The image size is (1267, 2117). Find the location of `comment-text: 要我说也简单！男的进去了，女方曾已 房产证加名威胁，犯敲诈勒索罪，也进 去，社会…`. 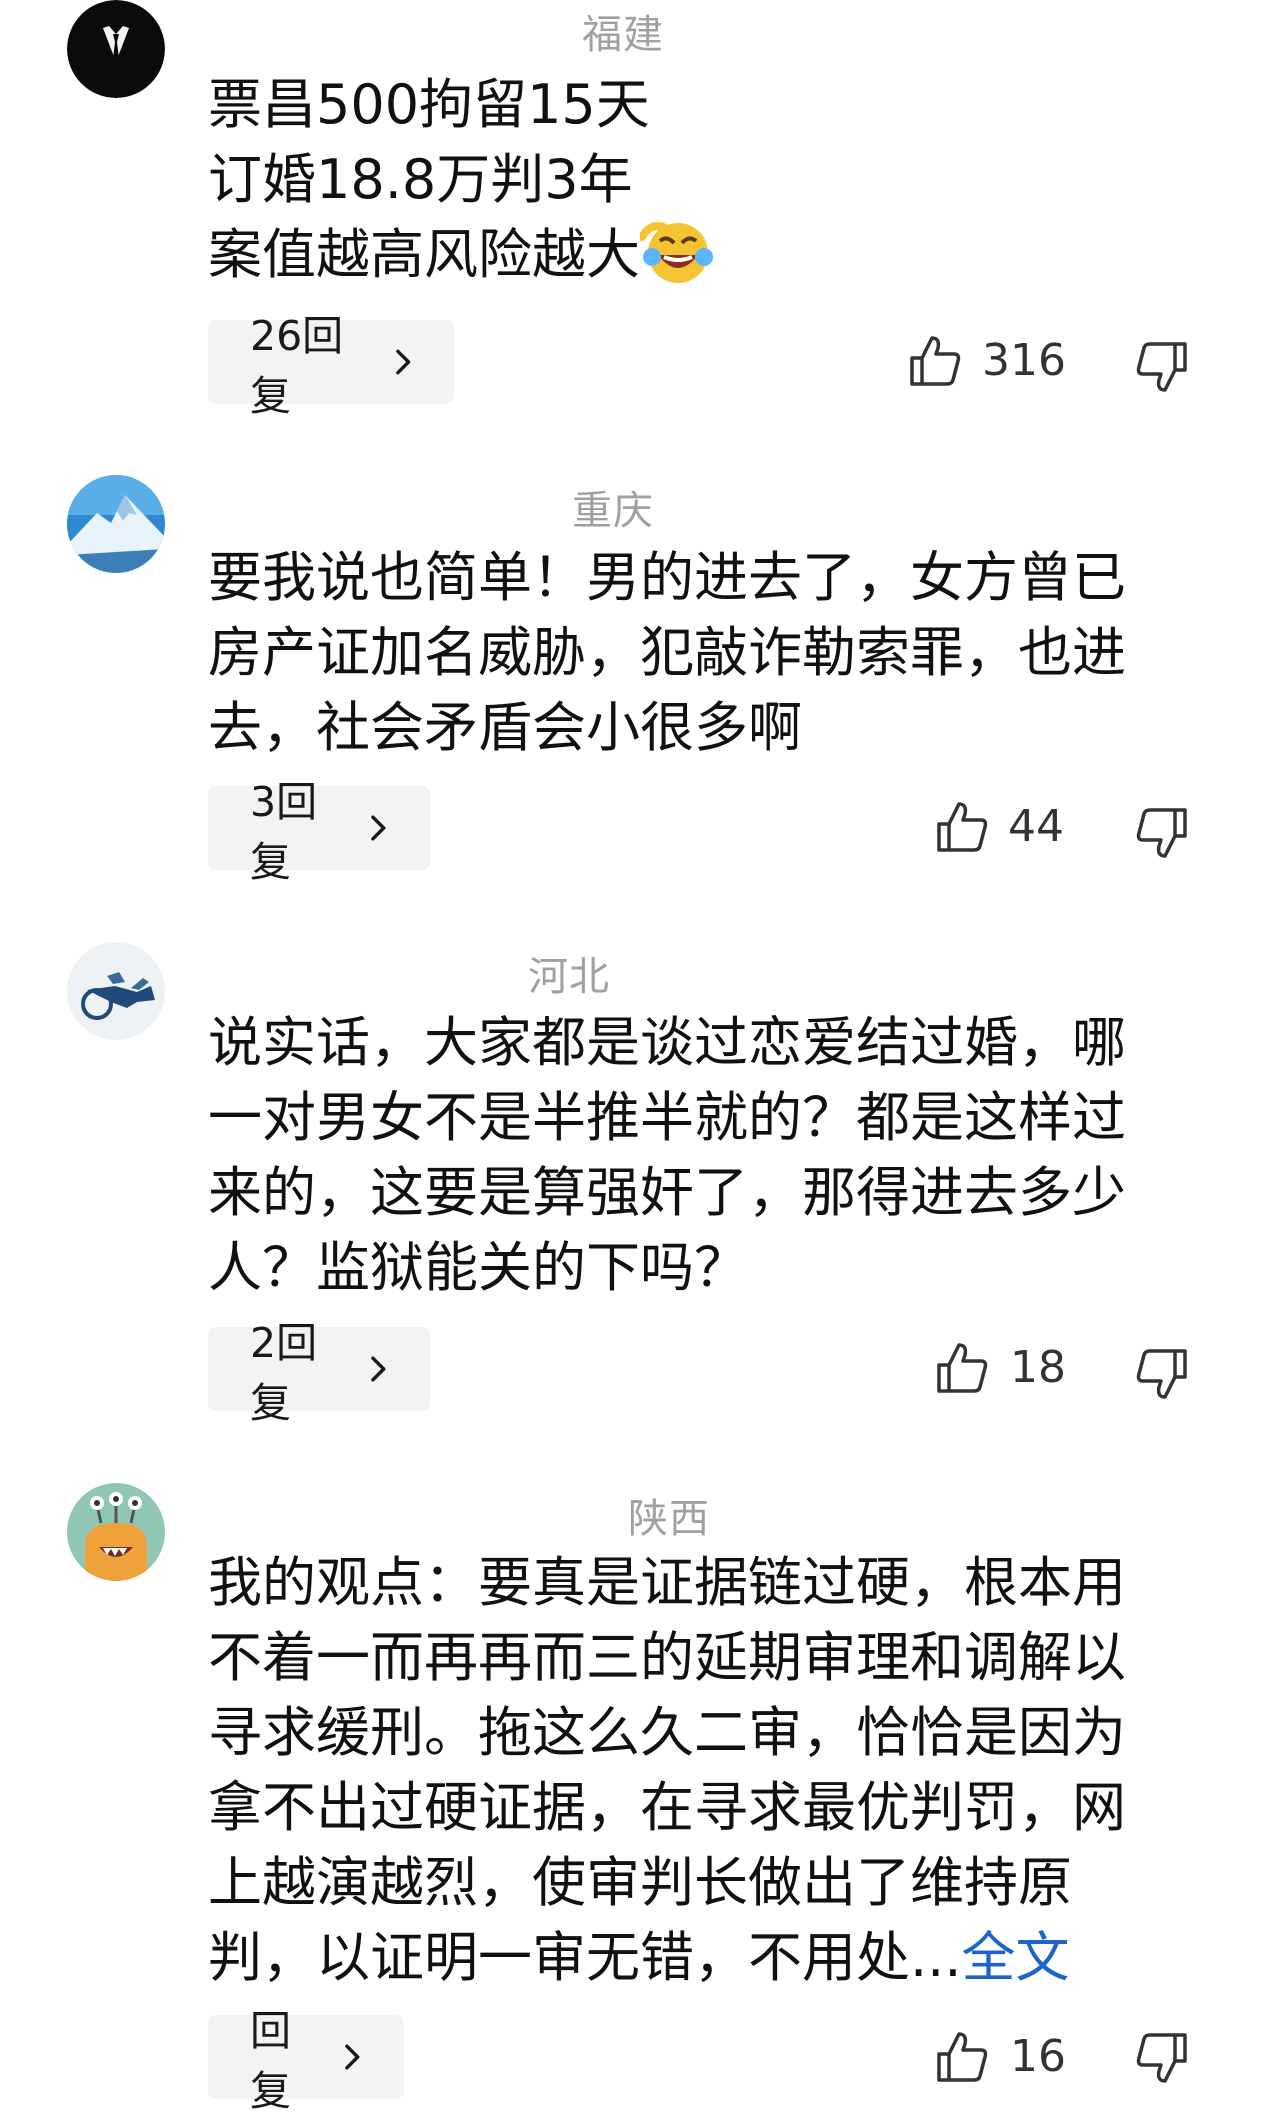

comment-text: 要我说也简单！男的进去了，女方曾已 房产证加名威胁，犯敲诈勒索罪，也进 去，社会… is located at coordinates (688, 652).